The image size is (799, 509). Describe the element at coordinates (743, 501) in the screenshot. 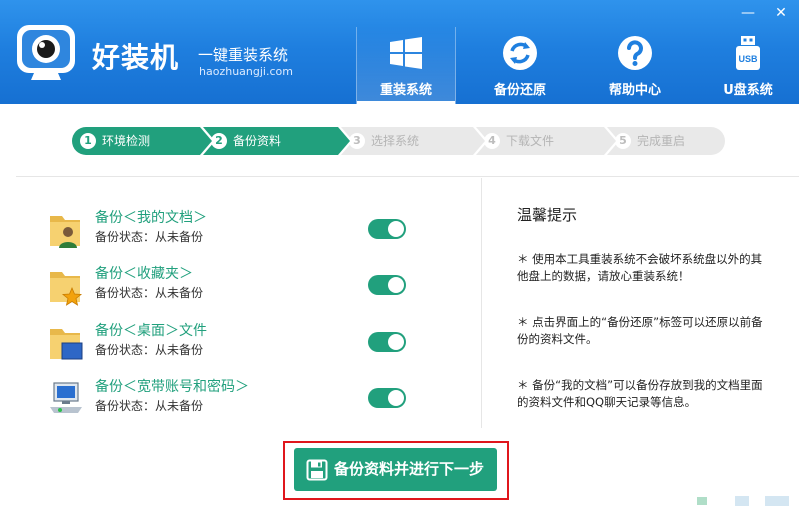

I see `corner-watermark-graphic` at that location.